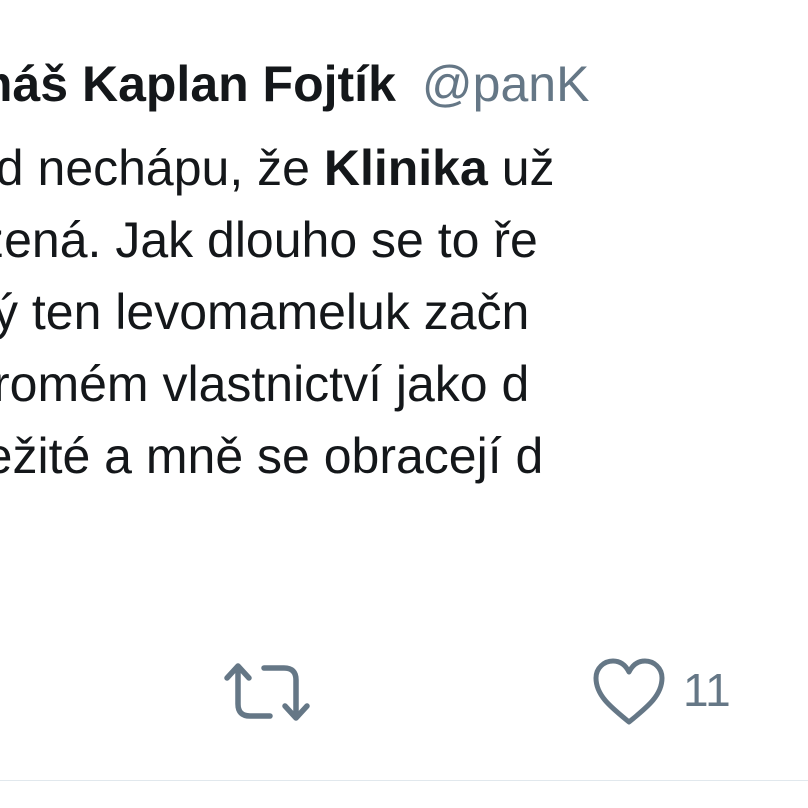 This screenshot has width=808, height=808. Describe the element at coordinates (404, 688) in the screenshot. I see `tweet-actions: 11` at that location.